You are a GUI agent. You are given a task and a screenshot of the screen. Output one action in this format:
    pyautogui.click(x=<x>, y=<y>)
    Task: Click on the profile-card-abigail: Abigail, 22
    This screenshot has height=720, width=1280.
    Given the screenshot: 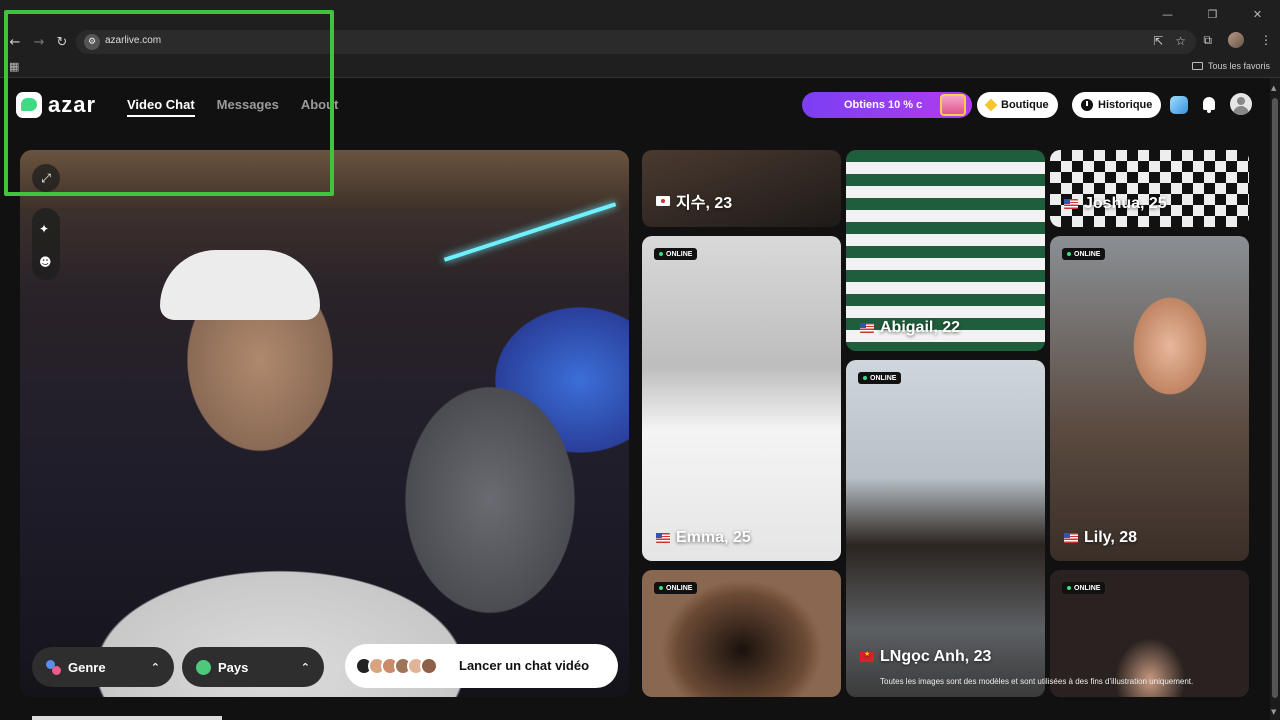 What is the action you would take?
    pyautogui.click(x=945, y=250)
    